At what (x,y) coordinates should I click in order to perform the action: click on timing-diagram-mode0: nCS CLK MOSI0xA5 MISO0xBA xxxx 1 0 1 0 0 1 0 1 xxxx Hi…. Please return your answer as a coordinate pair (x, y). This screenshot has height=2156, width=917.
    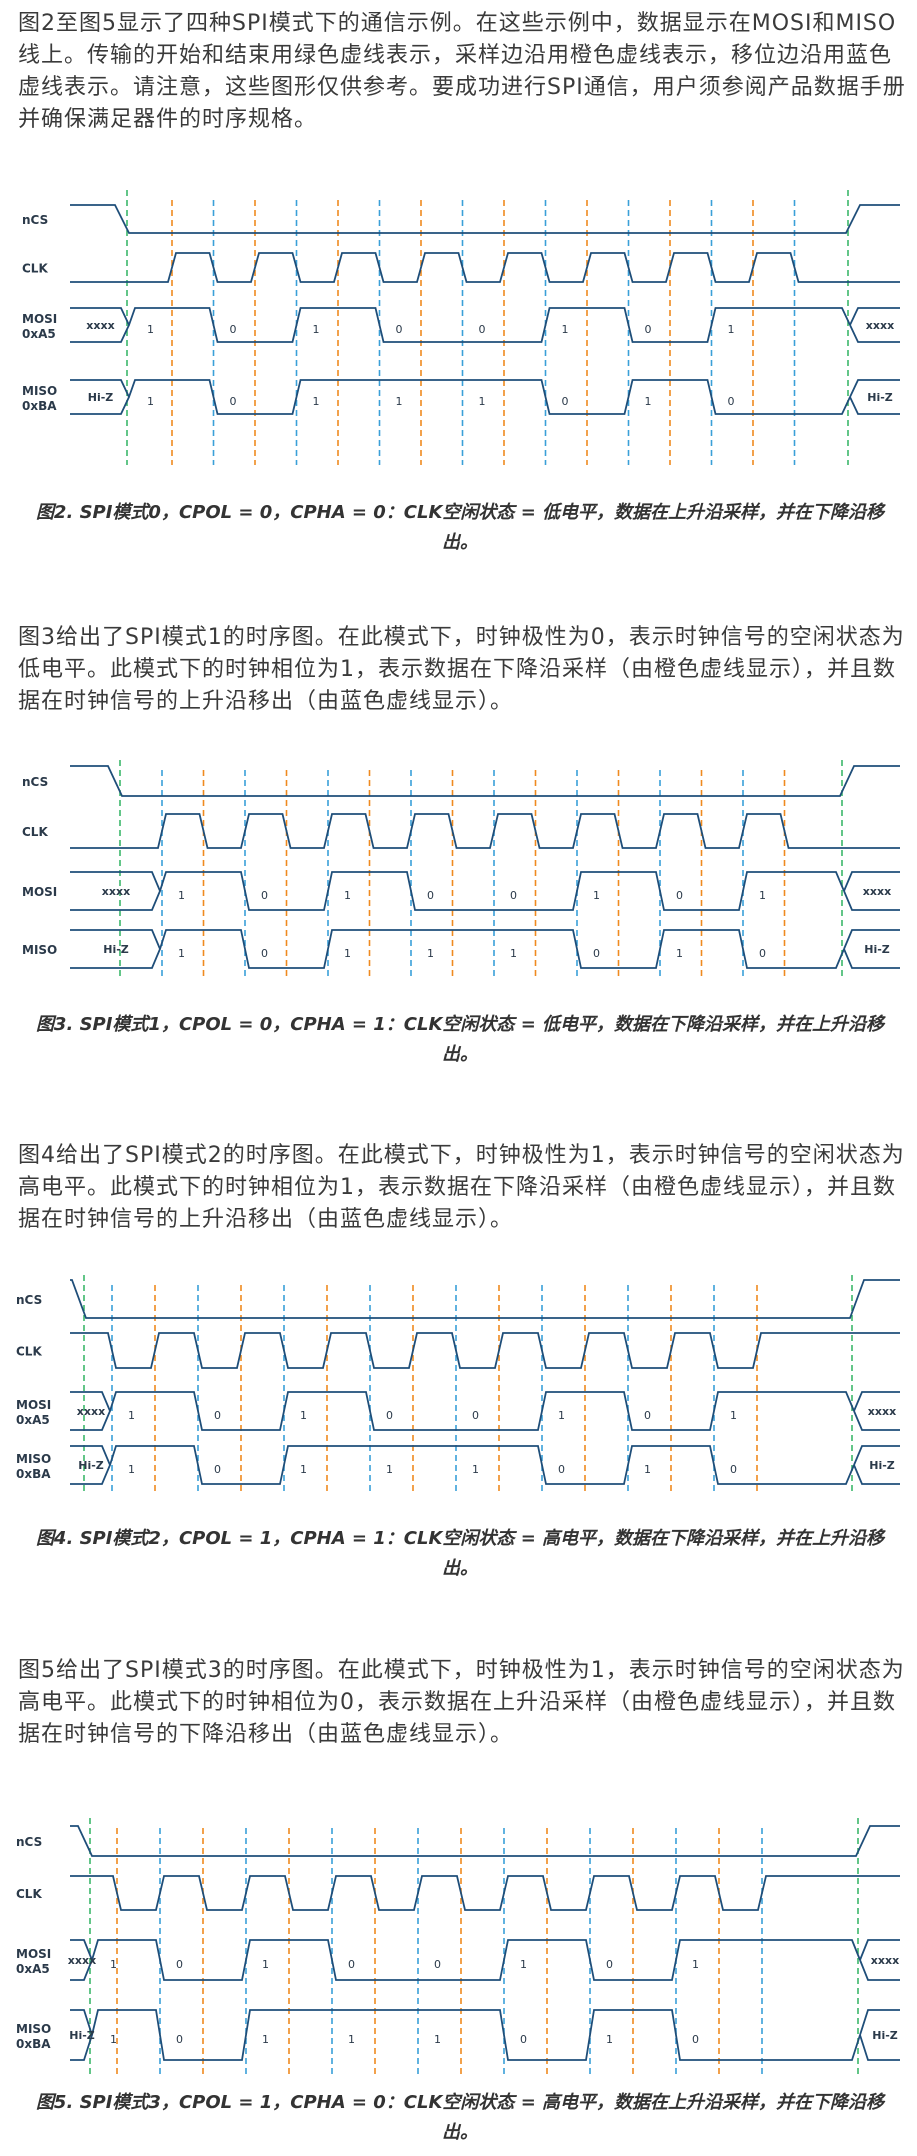
    Looking at the image, I should click on (461, 327).